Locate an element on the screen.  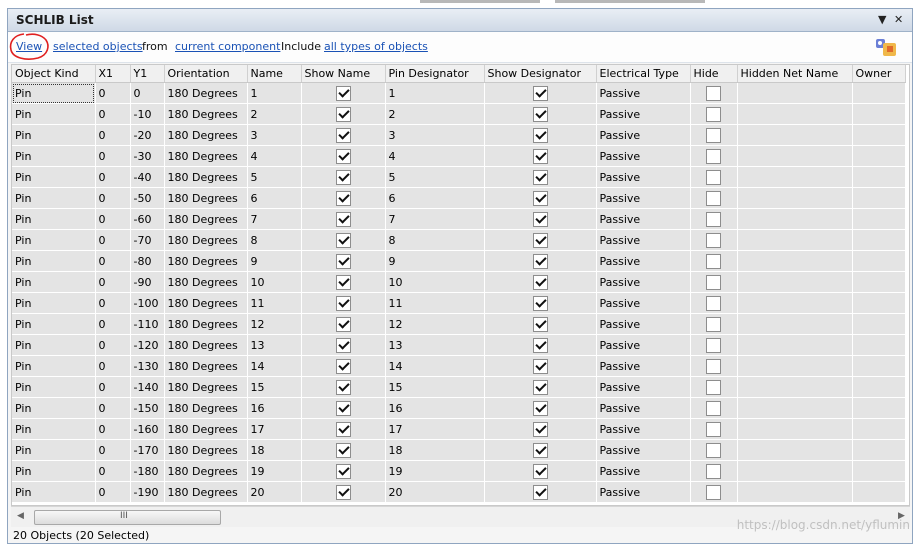
col-header-orientation: Orientation is located at coordinates (206, 74).